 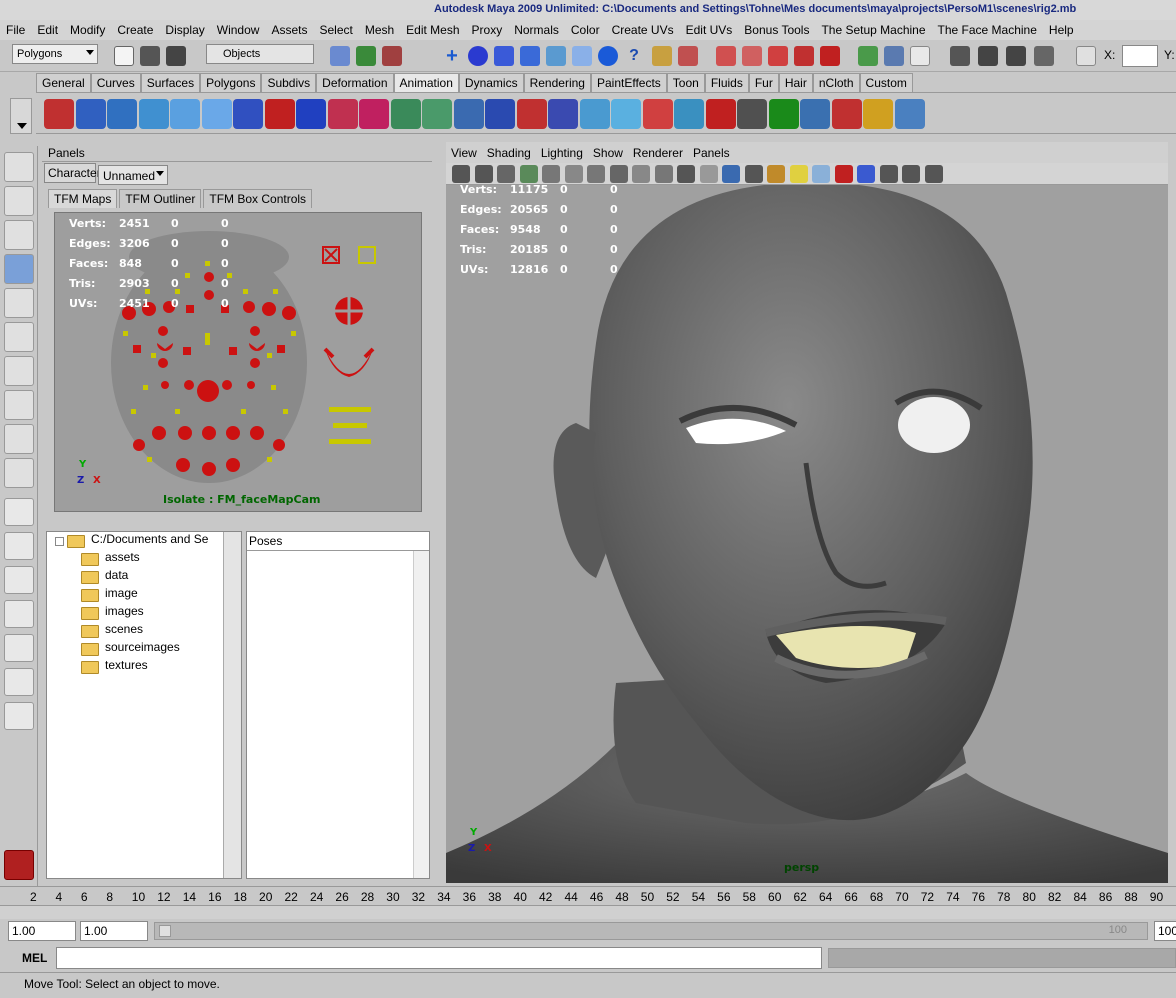 I want to click on inbetween-icon, so click(x=122, y=114).